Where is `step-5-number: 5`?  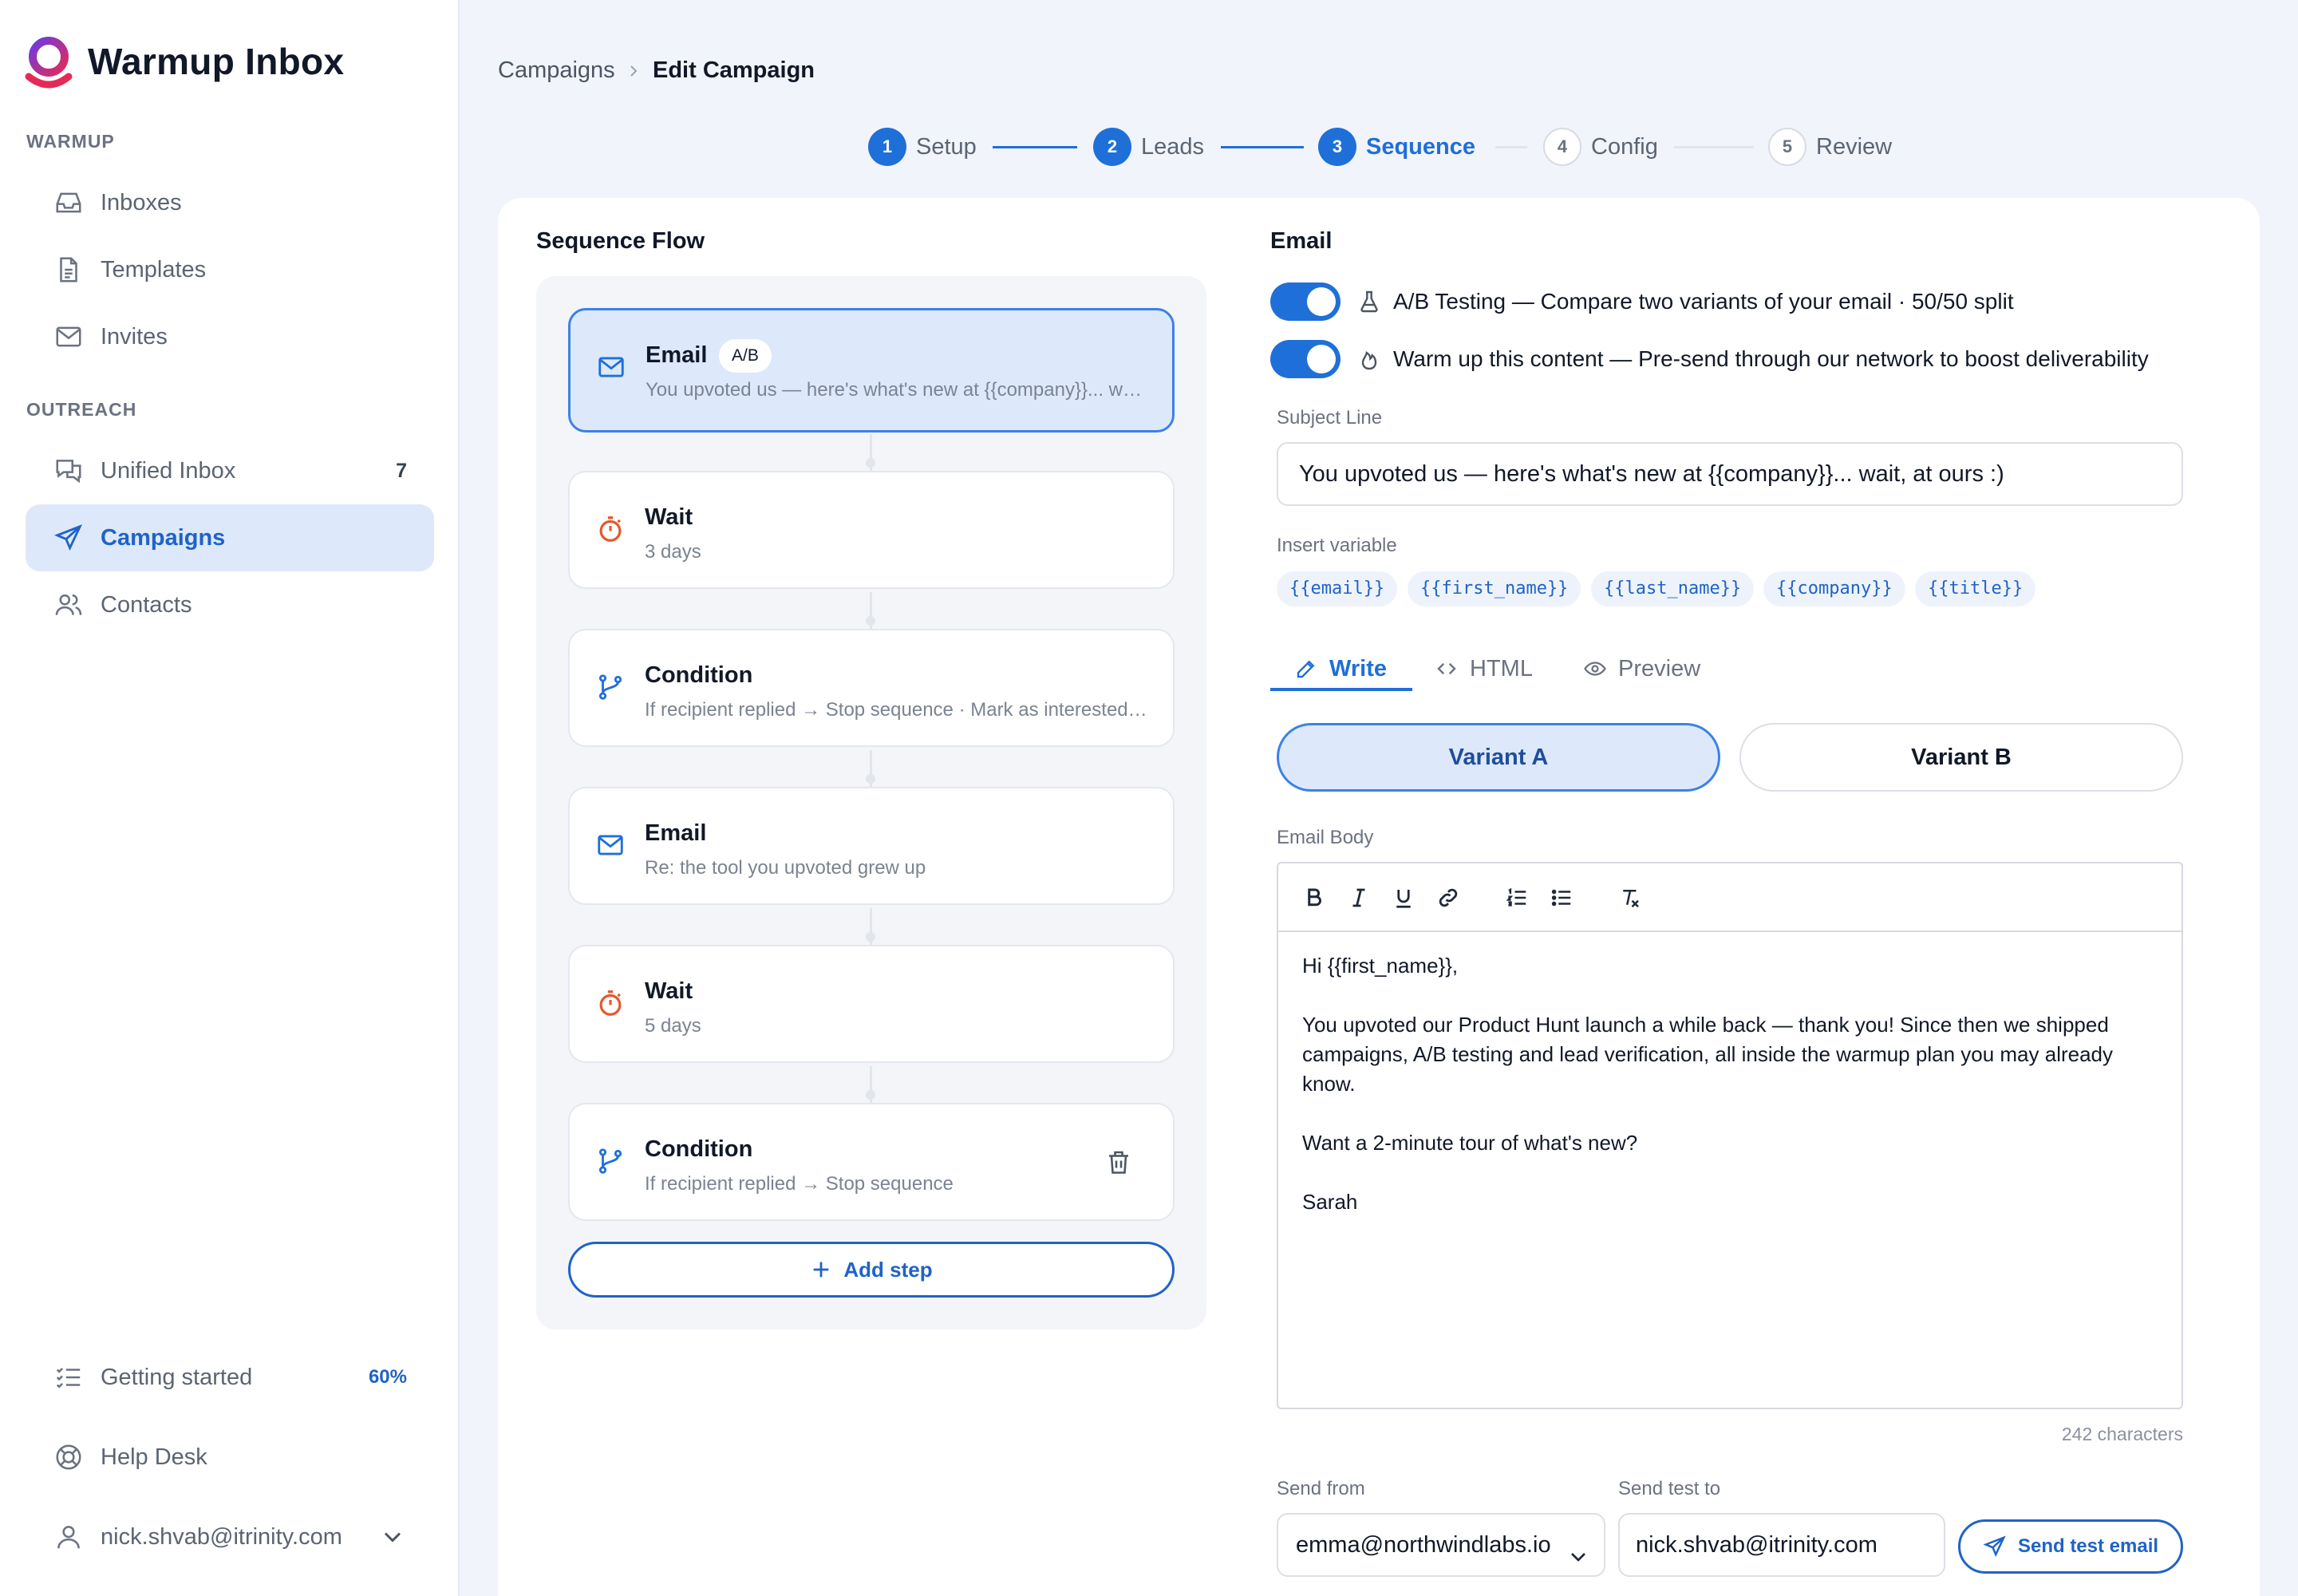
step-5-number: 5 is located at coordinates (1787, 147).